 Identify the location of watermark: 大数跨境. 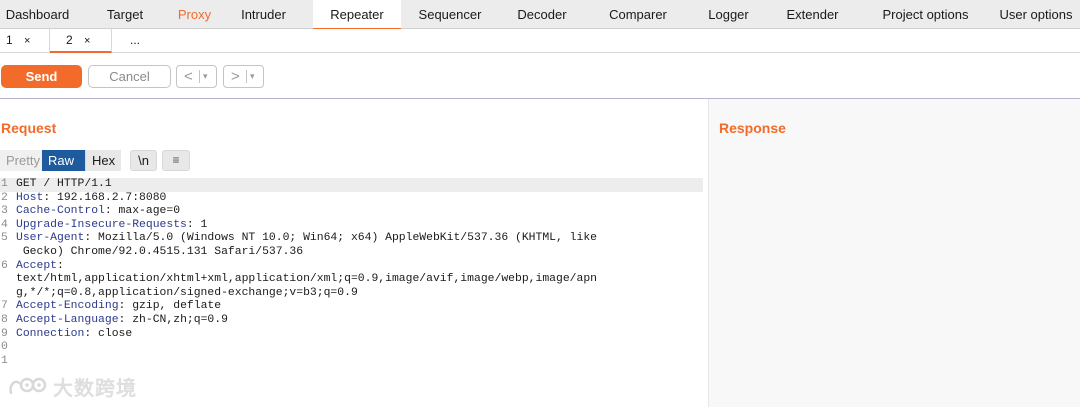
(72, 386).